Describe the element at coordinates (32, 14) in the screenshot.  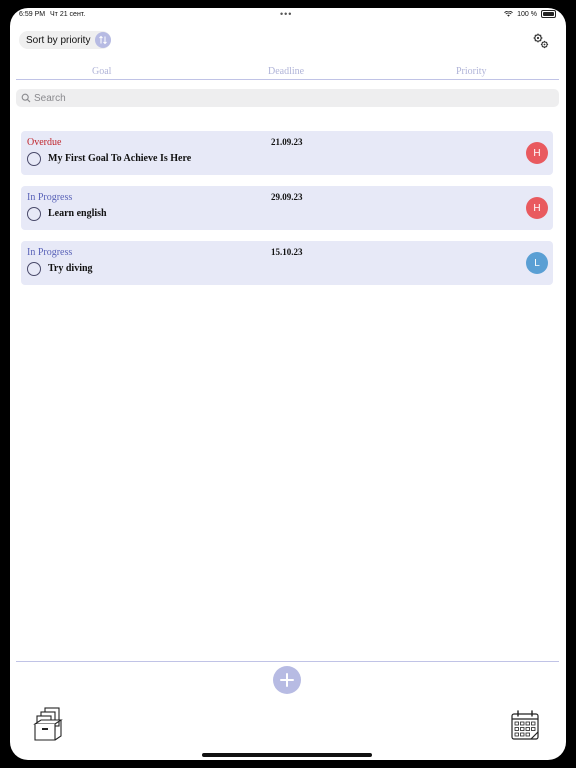
I see `status-time: 6:59 PM` at that location.